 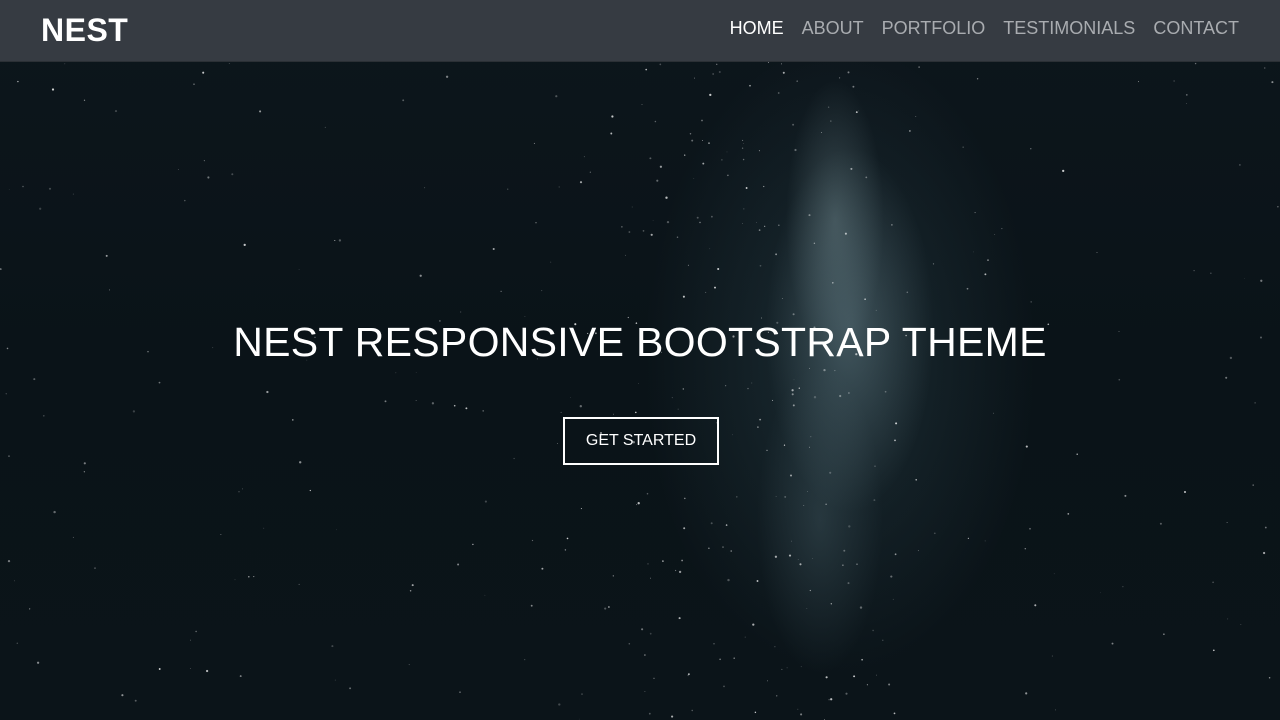 I want to click on nav-link-portfolio: PORTFOLIO, so click(x=934, y=28).